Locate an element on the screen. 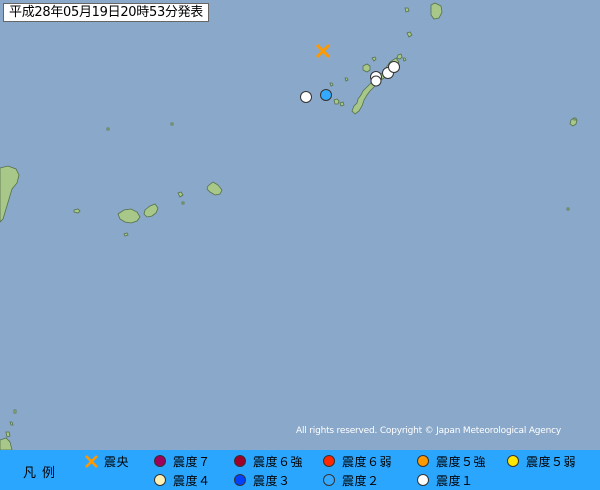 This screenshot has height=490, width=600. legend-item: 震央 is located at coordinates (106, 461).